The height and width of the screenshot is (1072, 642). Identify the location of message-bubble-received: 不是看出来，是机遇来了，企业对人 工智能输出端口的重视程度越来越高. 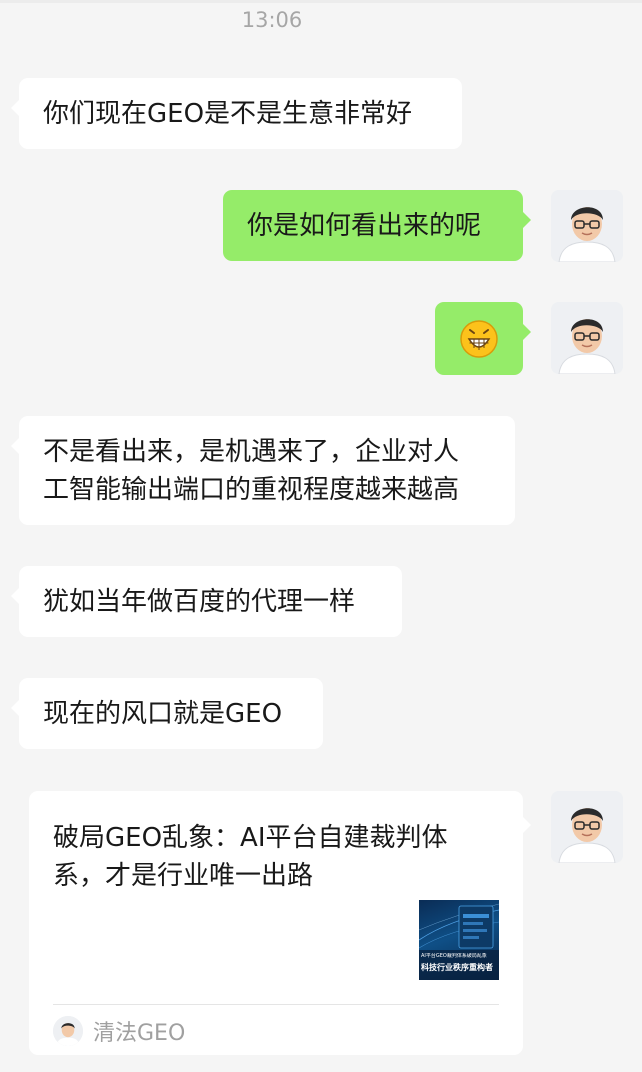
(263, 470).